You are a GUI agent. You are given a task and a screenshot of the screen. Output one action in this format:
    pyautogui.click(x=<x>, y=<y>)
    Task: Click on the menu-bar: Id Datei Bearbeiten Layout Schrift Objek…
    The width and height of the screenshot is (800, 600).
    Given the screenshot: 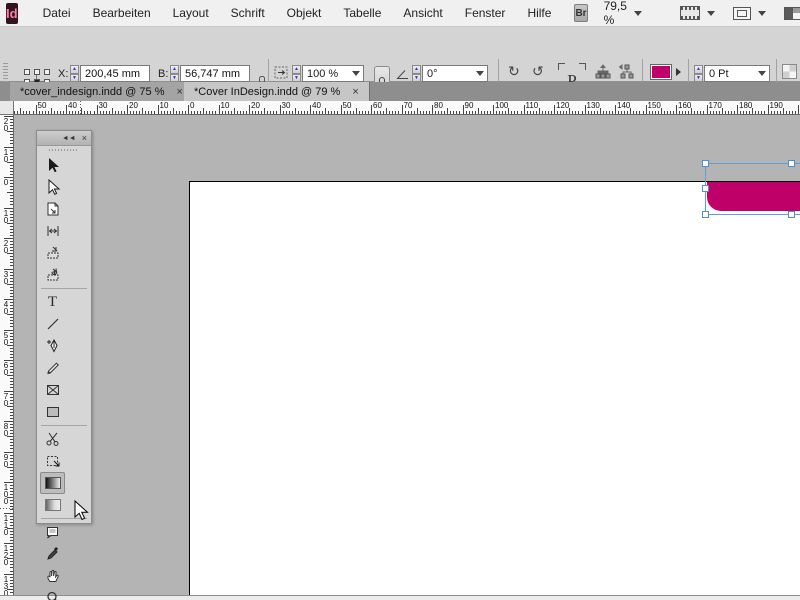 What is the action you would take?
    pyautogui.click(x=400, y=13)
    